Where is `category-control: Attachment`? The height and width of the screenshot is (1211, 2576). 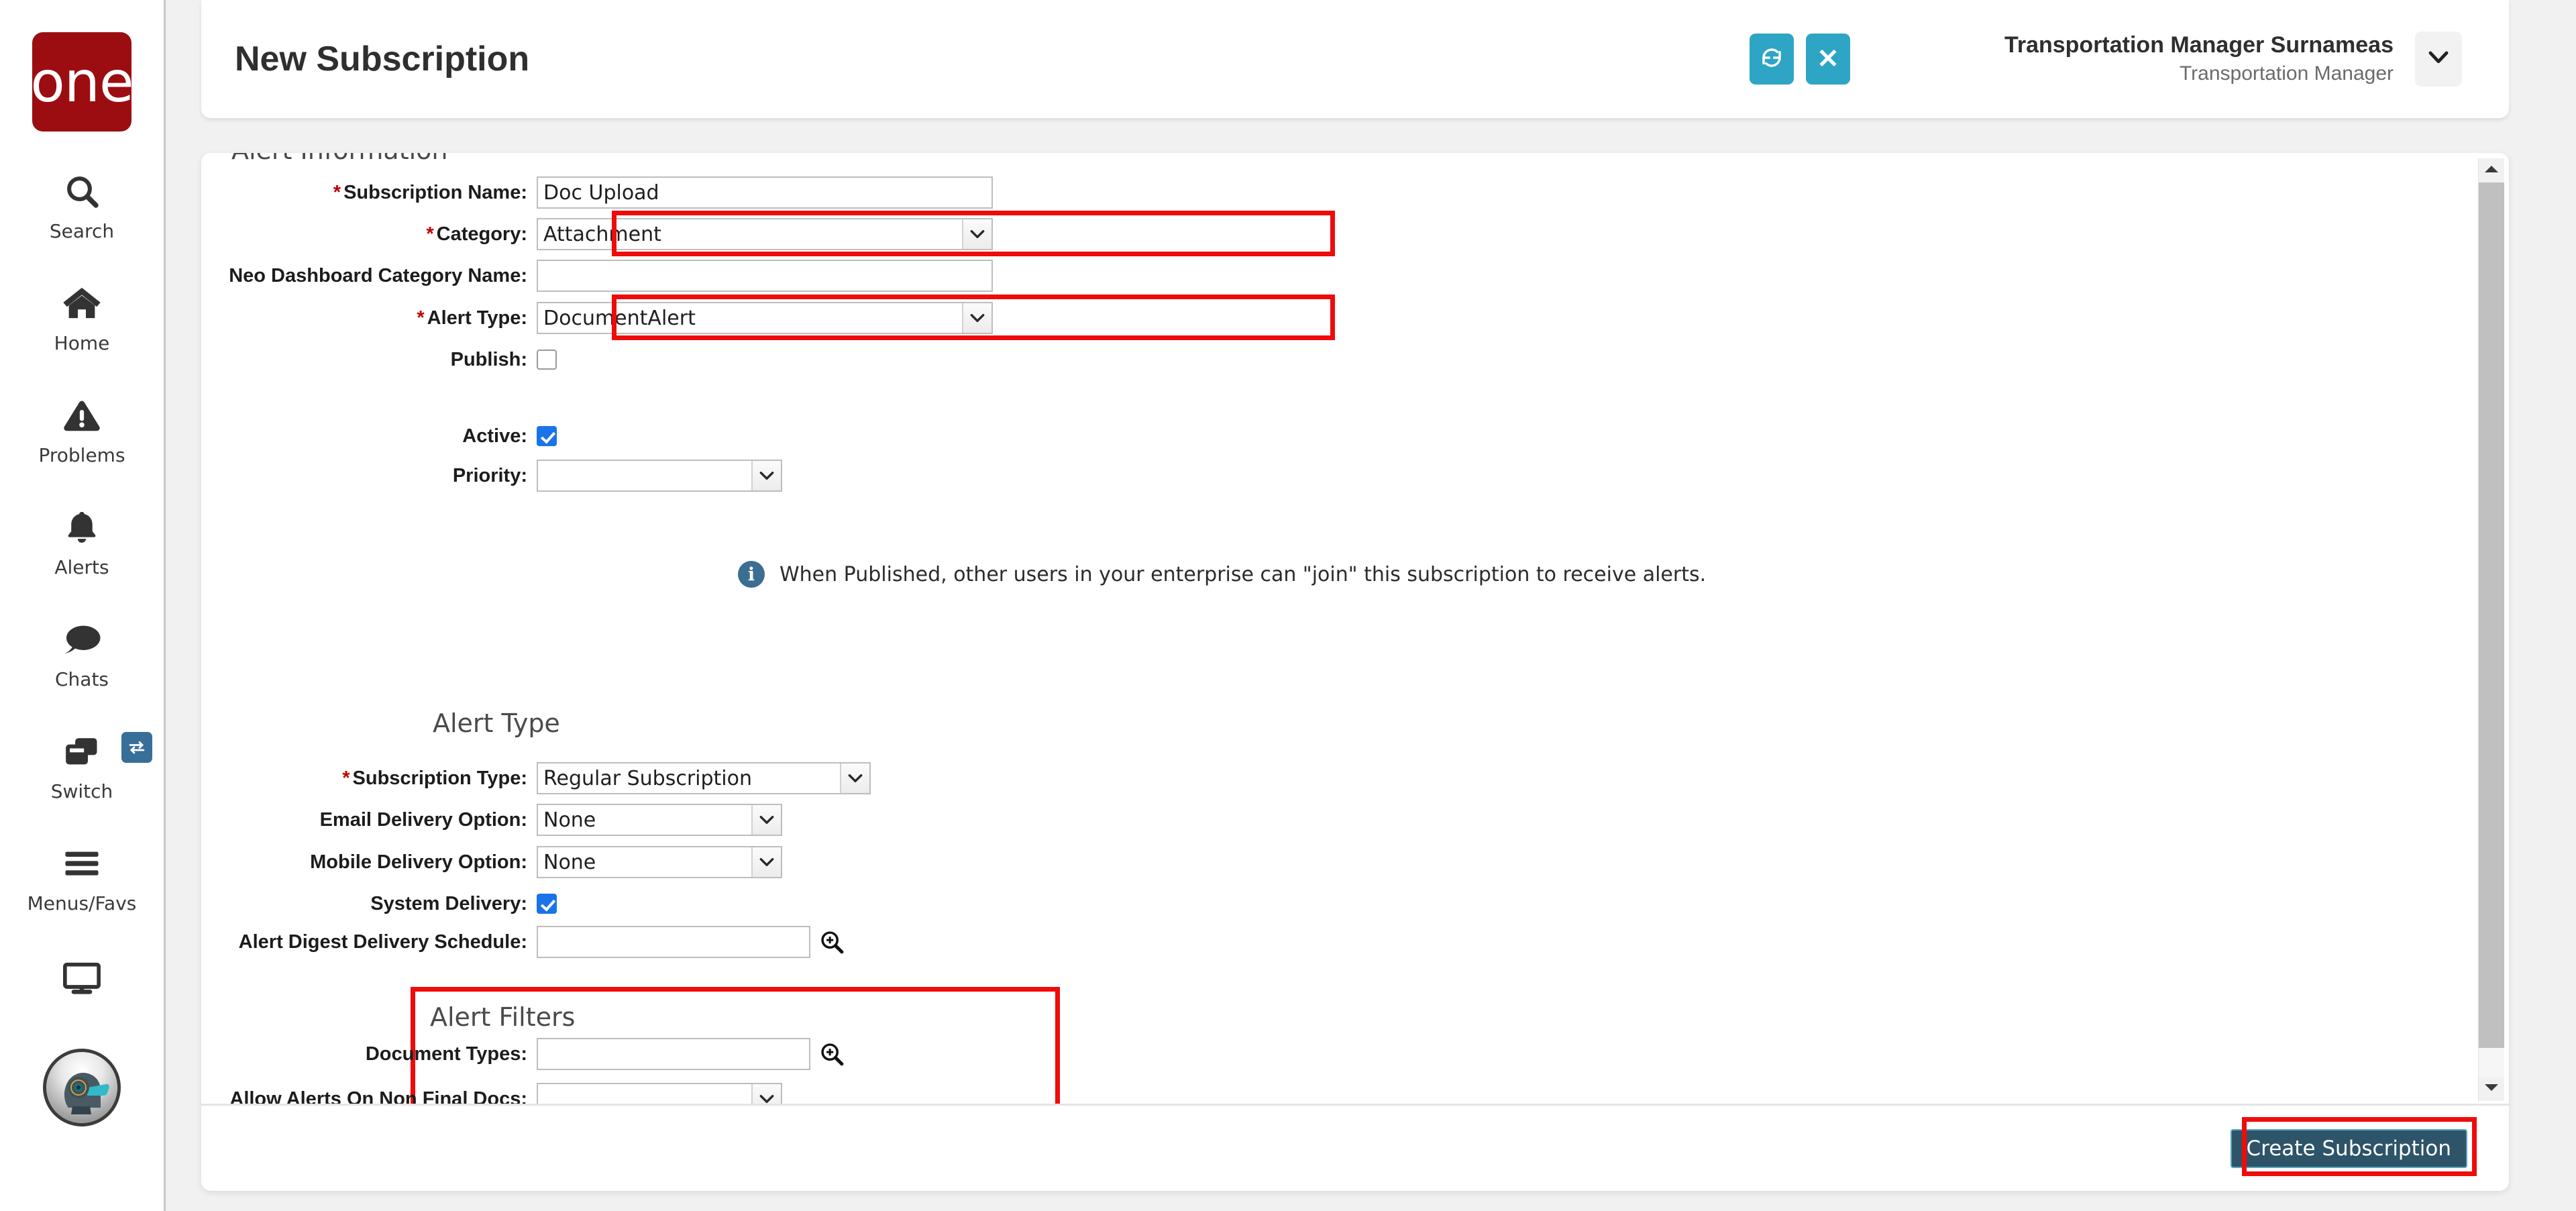
category-control: Attachment is located at coordinates (765, 234).